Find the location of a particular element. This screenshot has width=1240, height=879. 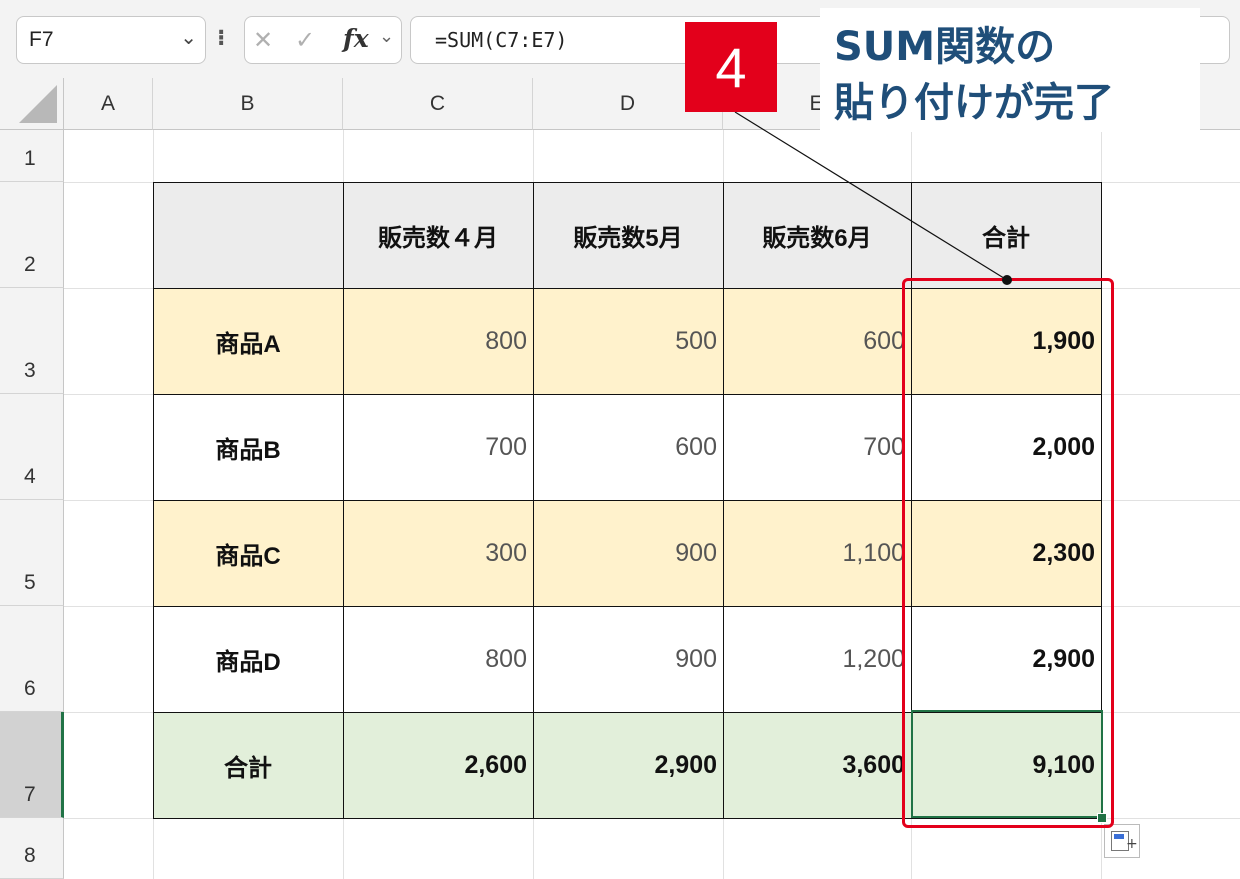

callout-box: SUM関数の 貼り付けが完了 is located at coordinates (1010, 70).